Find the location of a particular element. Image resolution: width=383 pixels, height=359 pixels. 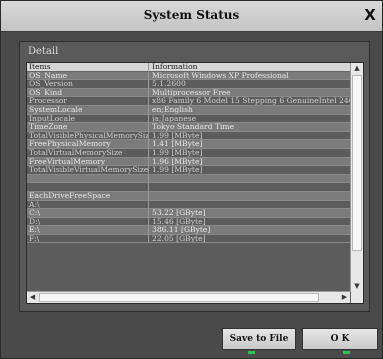

horizontal-scroll-thumb is located at coordinates (179, 297).